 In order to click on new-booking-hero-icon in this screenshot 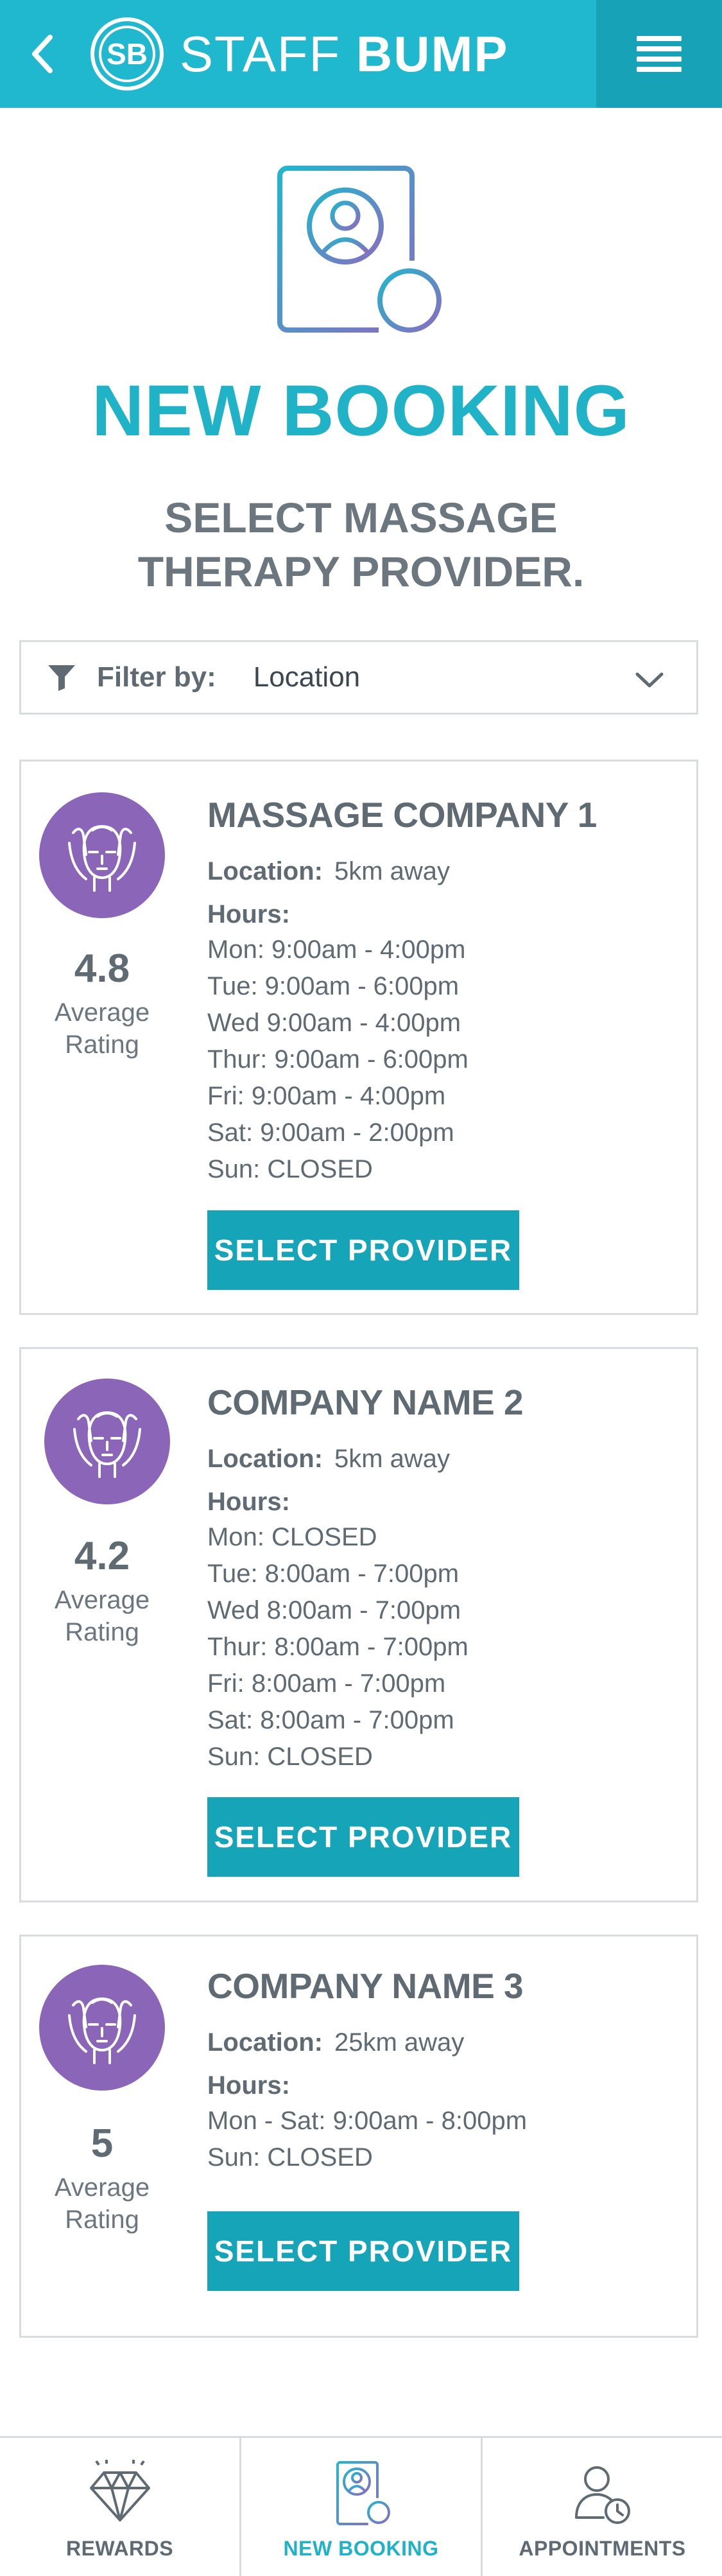, I will do `click(360, 249)`.